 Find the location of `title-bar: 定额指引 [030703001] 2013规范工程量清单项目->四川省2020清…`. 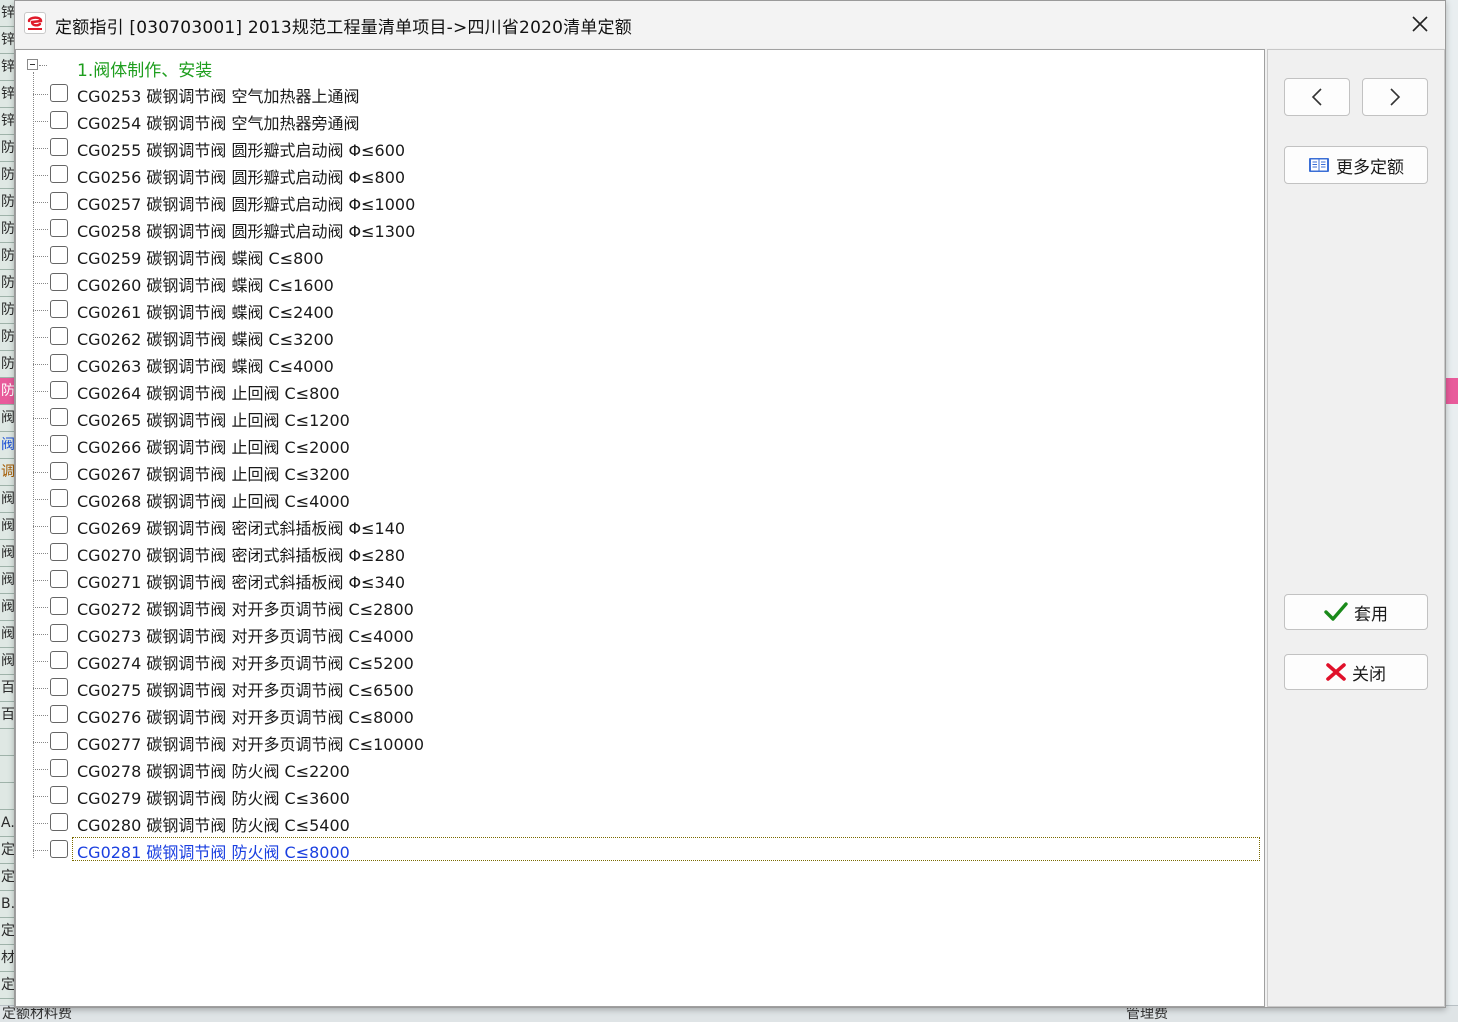

title-bar: 定额指引 [030703001] 2013规范工程量清单项目->四川省2020清… is located at coordinates (730, 24).